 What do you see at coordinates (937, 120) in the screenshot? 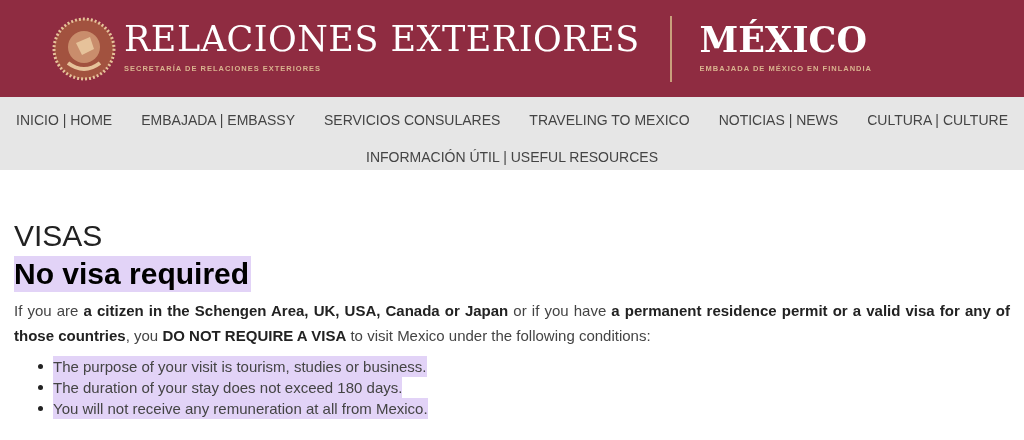
I see `nav-link: CULTURA | CULTURE` at bounding box center [937, 120].